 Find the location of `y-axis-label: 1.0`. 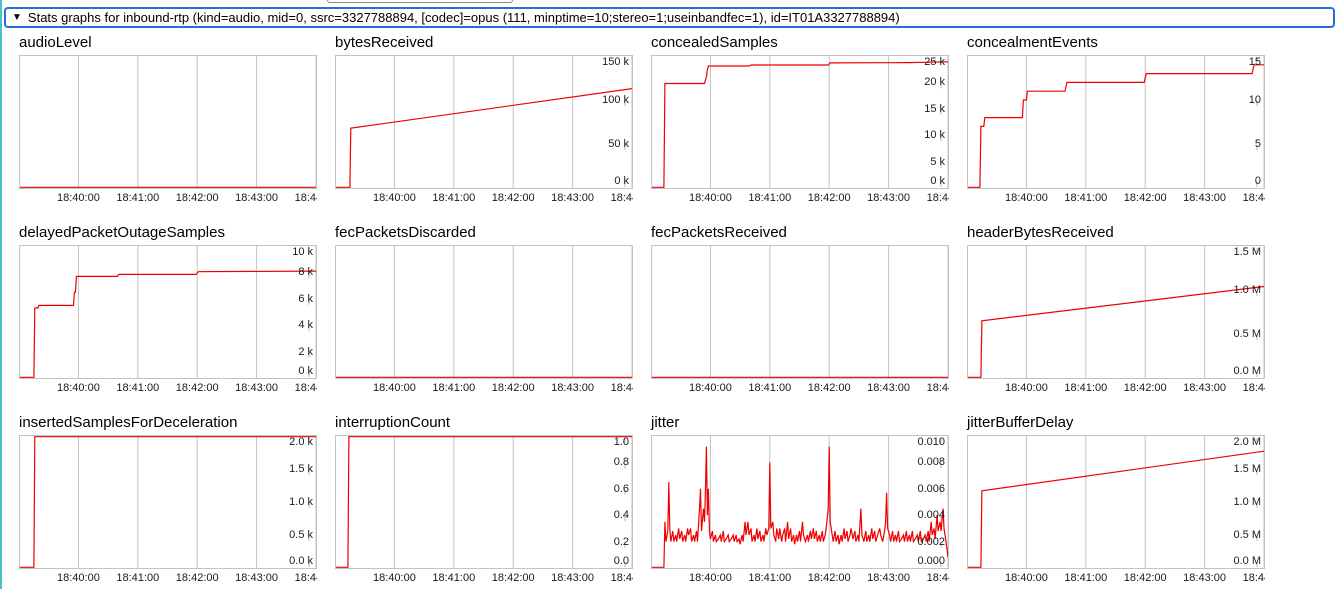

y-axis-label: 1.0 is located at coordinates (621, 442).